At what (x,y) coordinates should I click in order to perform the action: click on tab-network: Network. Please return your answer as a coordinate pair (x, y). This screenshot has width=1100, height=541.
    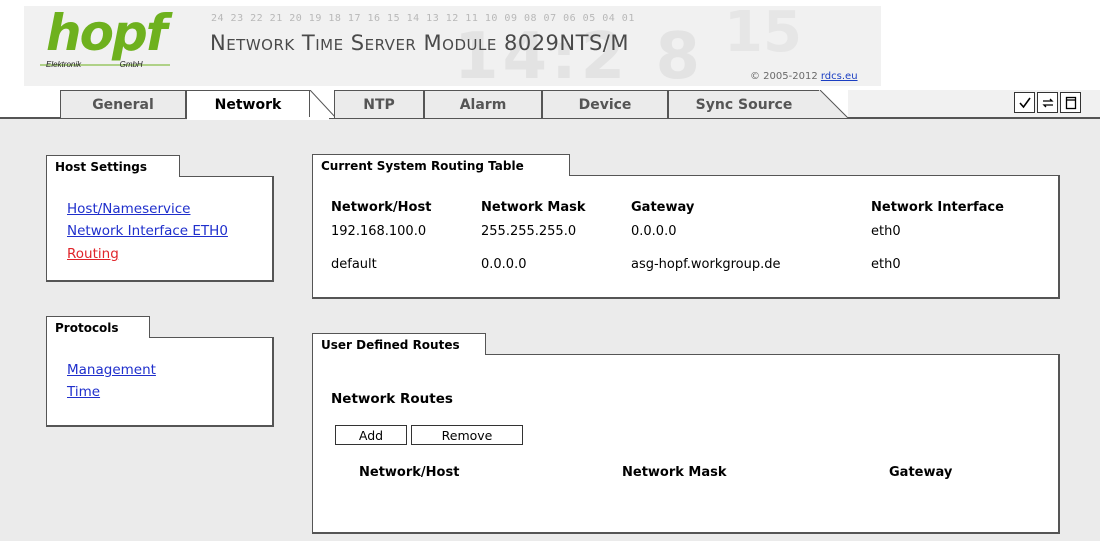
    Looking at the image, I should click on (257, 105).